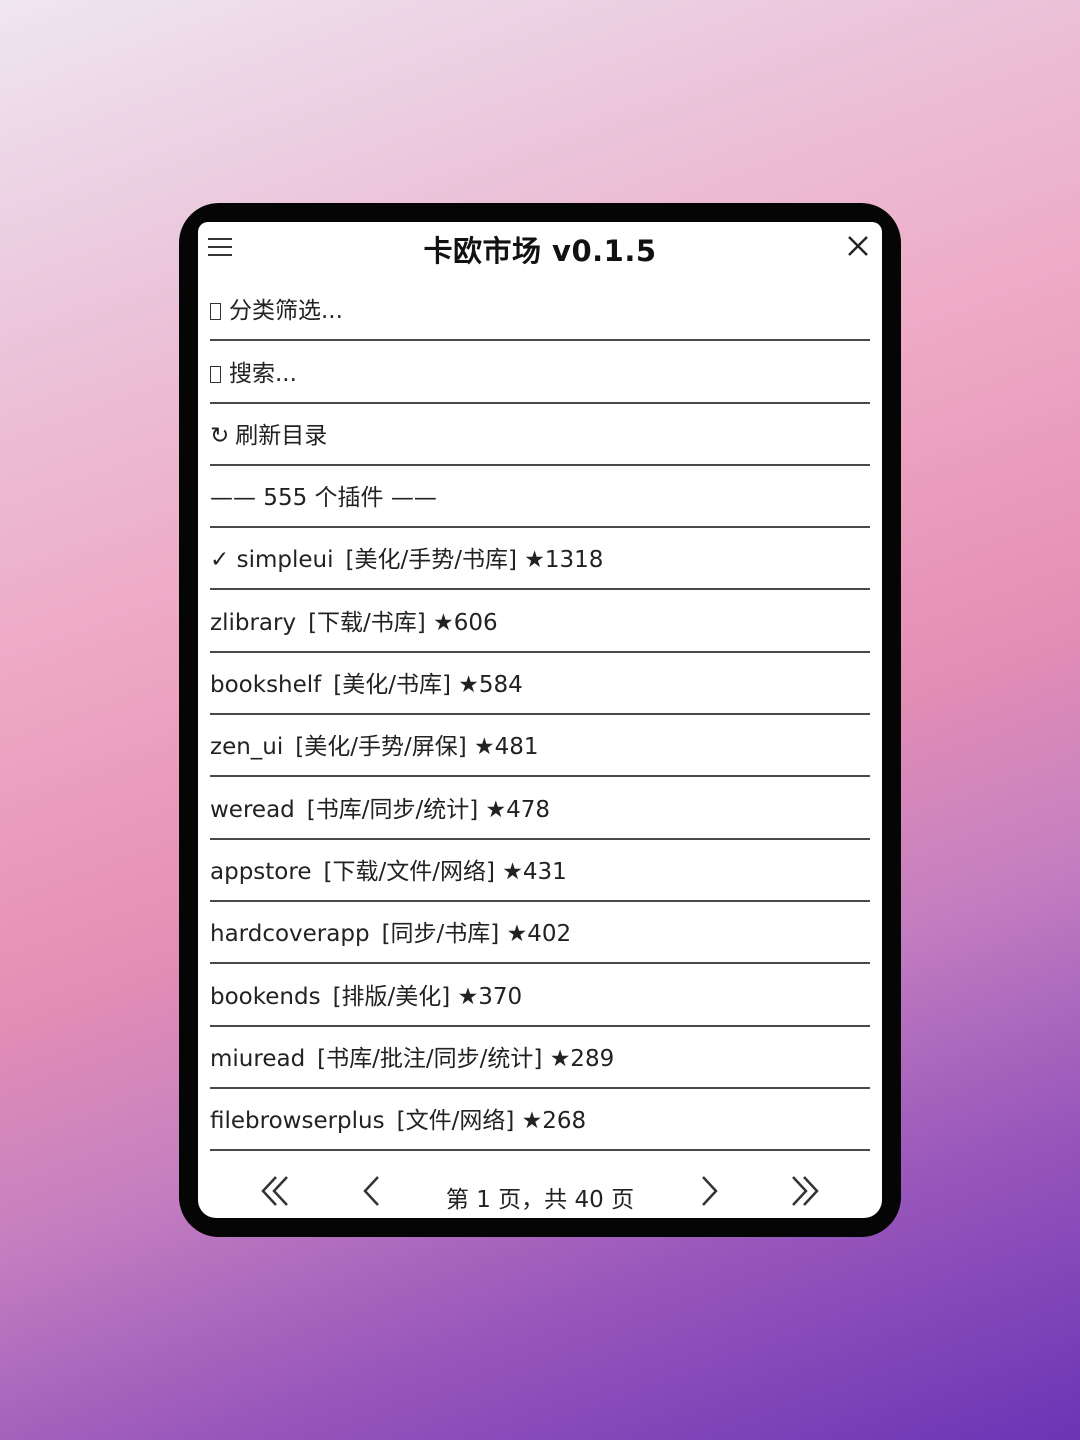 The width and height of the screenshot is (1080, 1440). I want to click on plugin-name: zen_ui, so click(247, 747).